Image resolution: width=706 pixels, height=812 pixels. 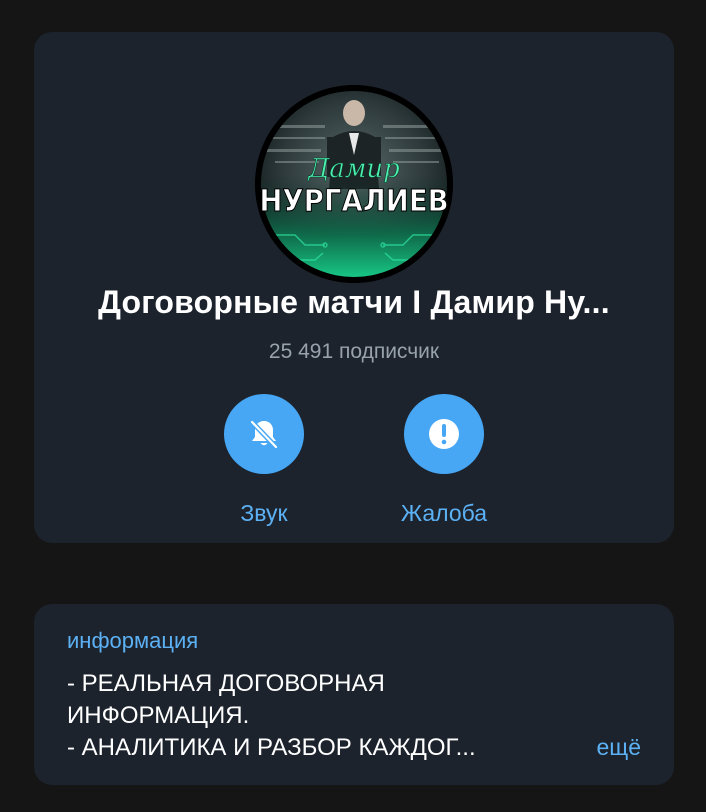 I want to click on sound-button-circle, so click(x=264, y=434).